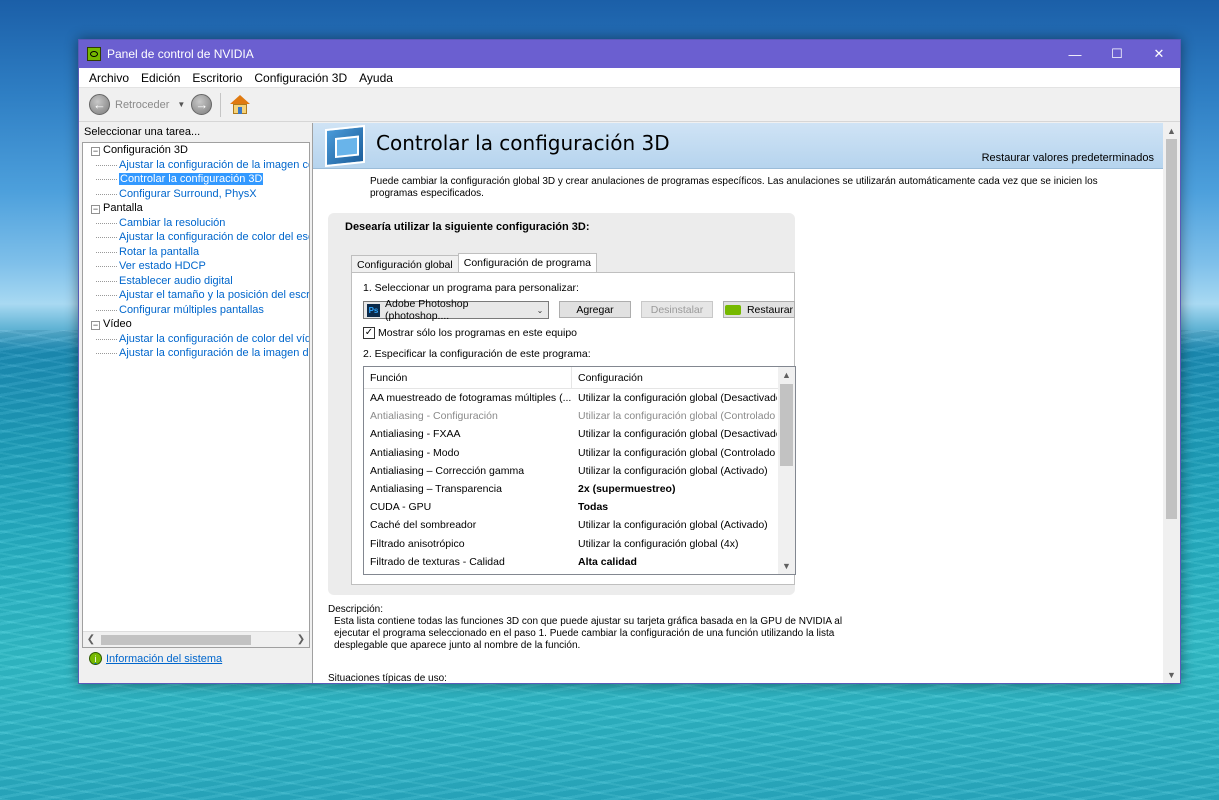 The image size is (1219, 800). What do you see at coordinates (99, 104) in the screenshot?
I see `back-arrow-icon: ←` at bounding box center [99, 104].